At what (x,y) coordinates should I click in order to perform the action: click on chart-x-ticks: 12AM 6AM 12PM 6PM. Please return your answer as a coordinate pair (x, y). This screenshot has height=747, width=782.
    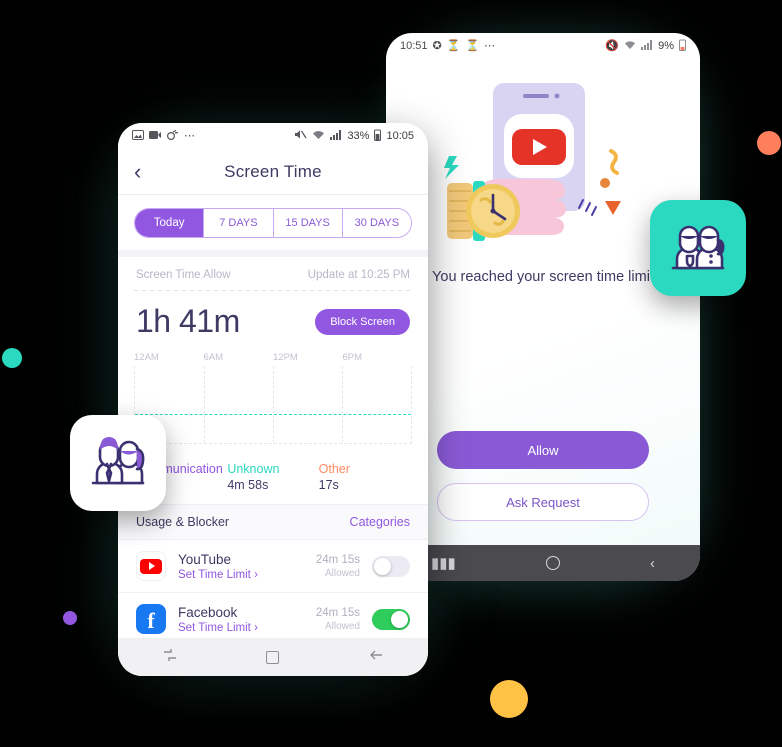
    Looking at the image, I should click on (273, 359).